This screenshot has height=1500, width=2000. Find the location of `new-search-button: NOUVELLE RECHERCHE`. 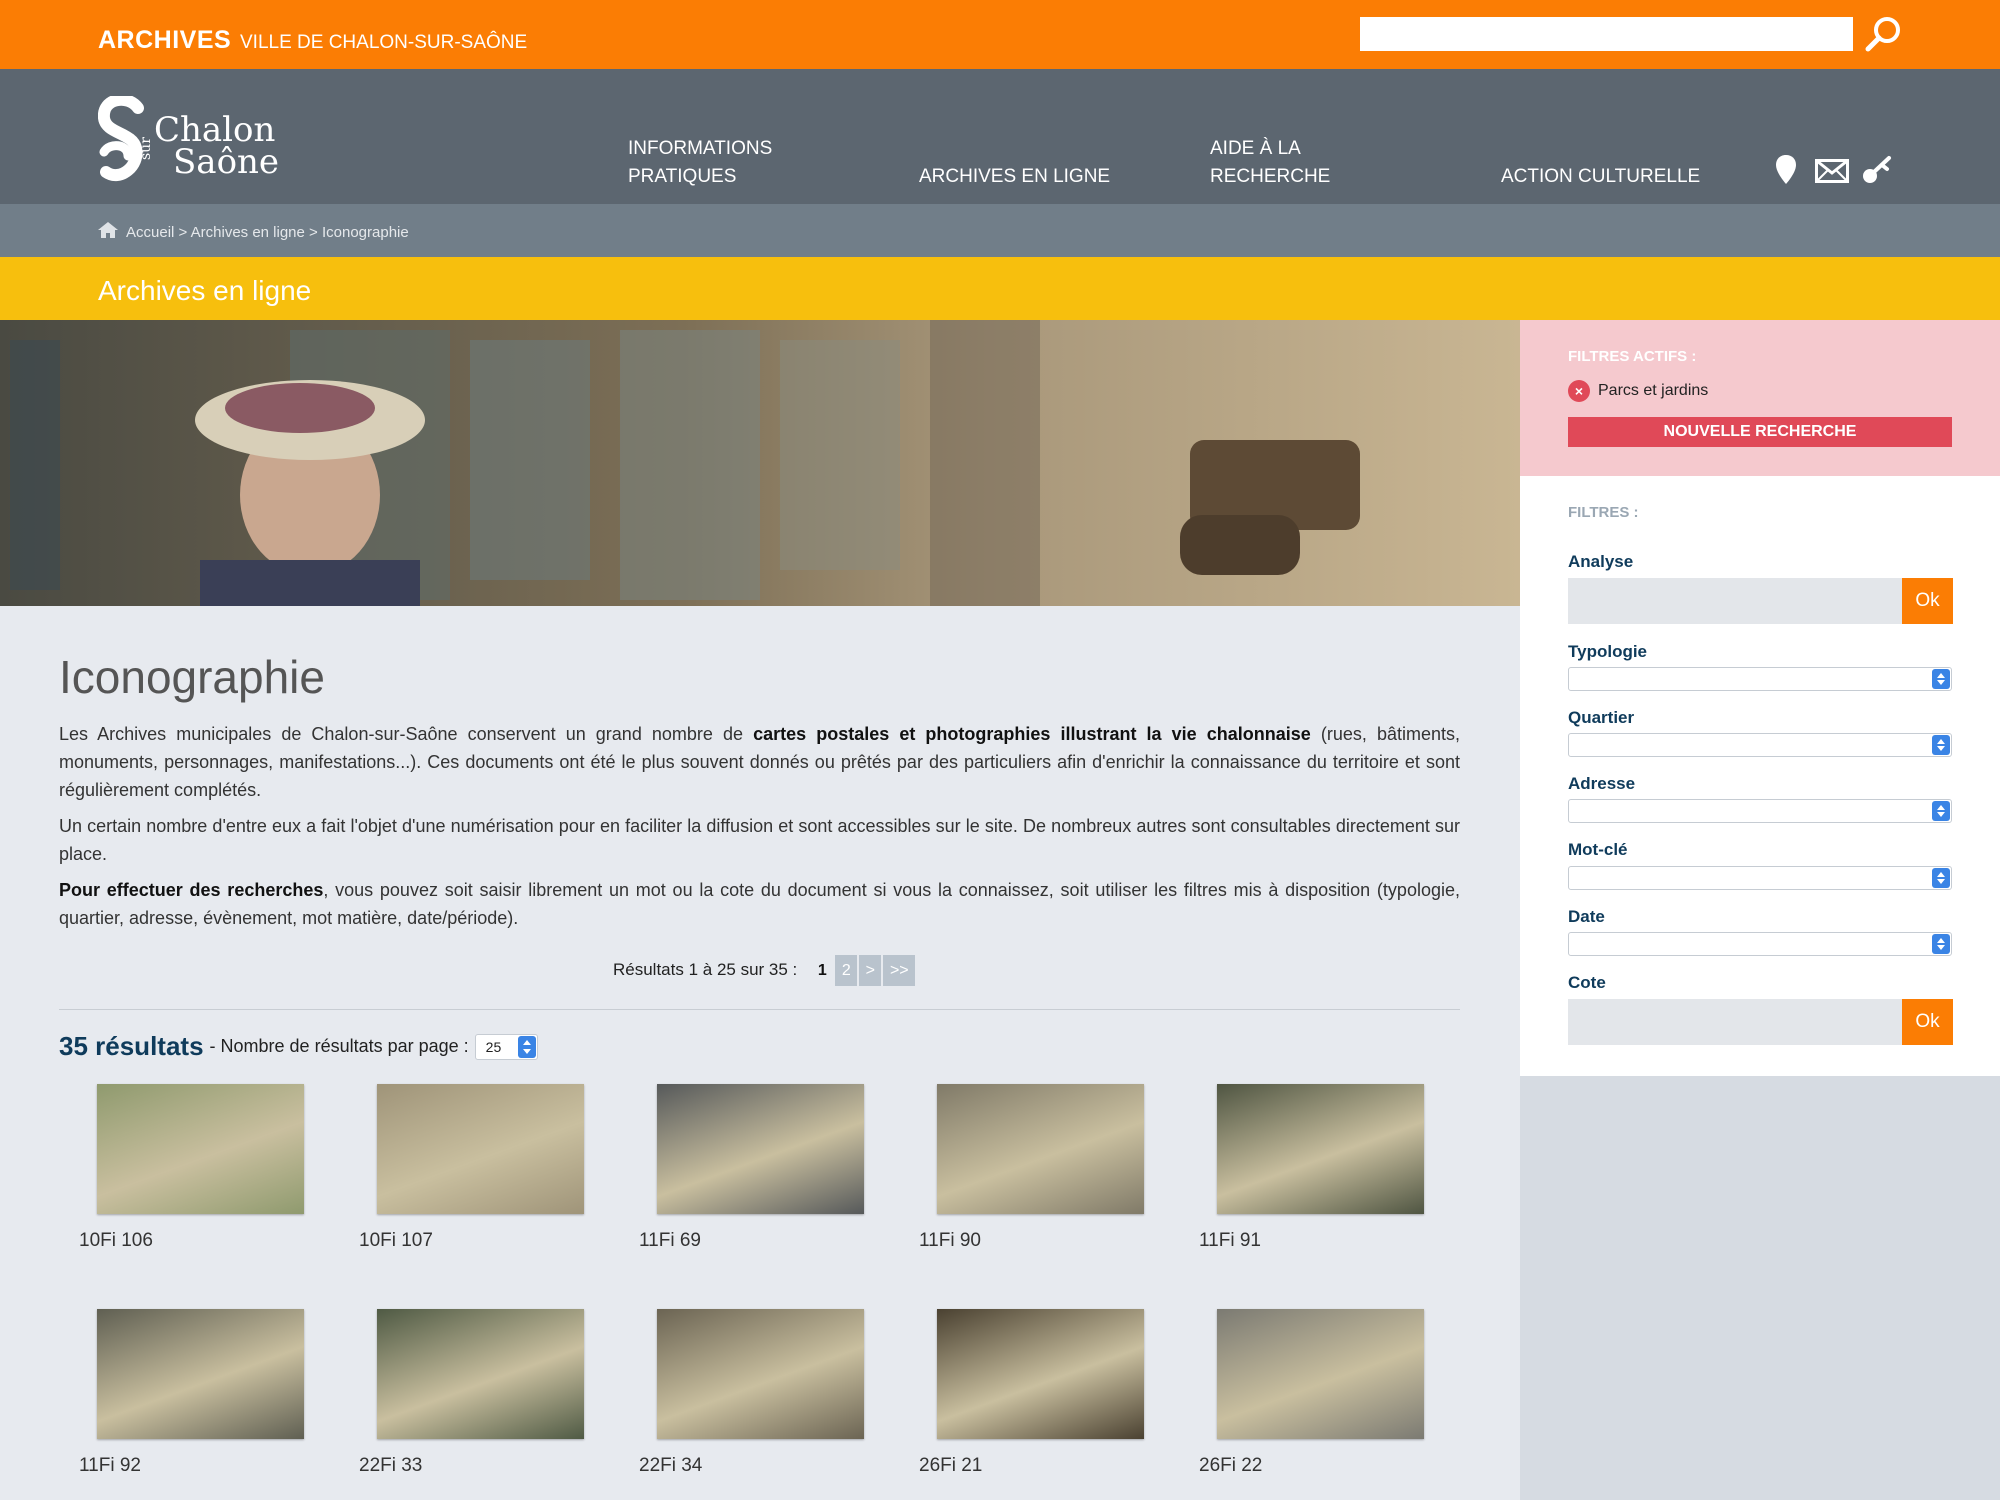

new-search-button: NOUVELLE RECHERCHE is located at coordinates (1760, 432).